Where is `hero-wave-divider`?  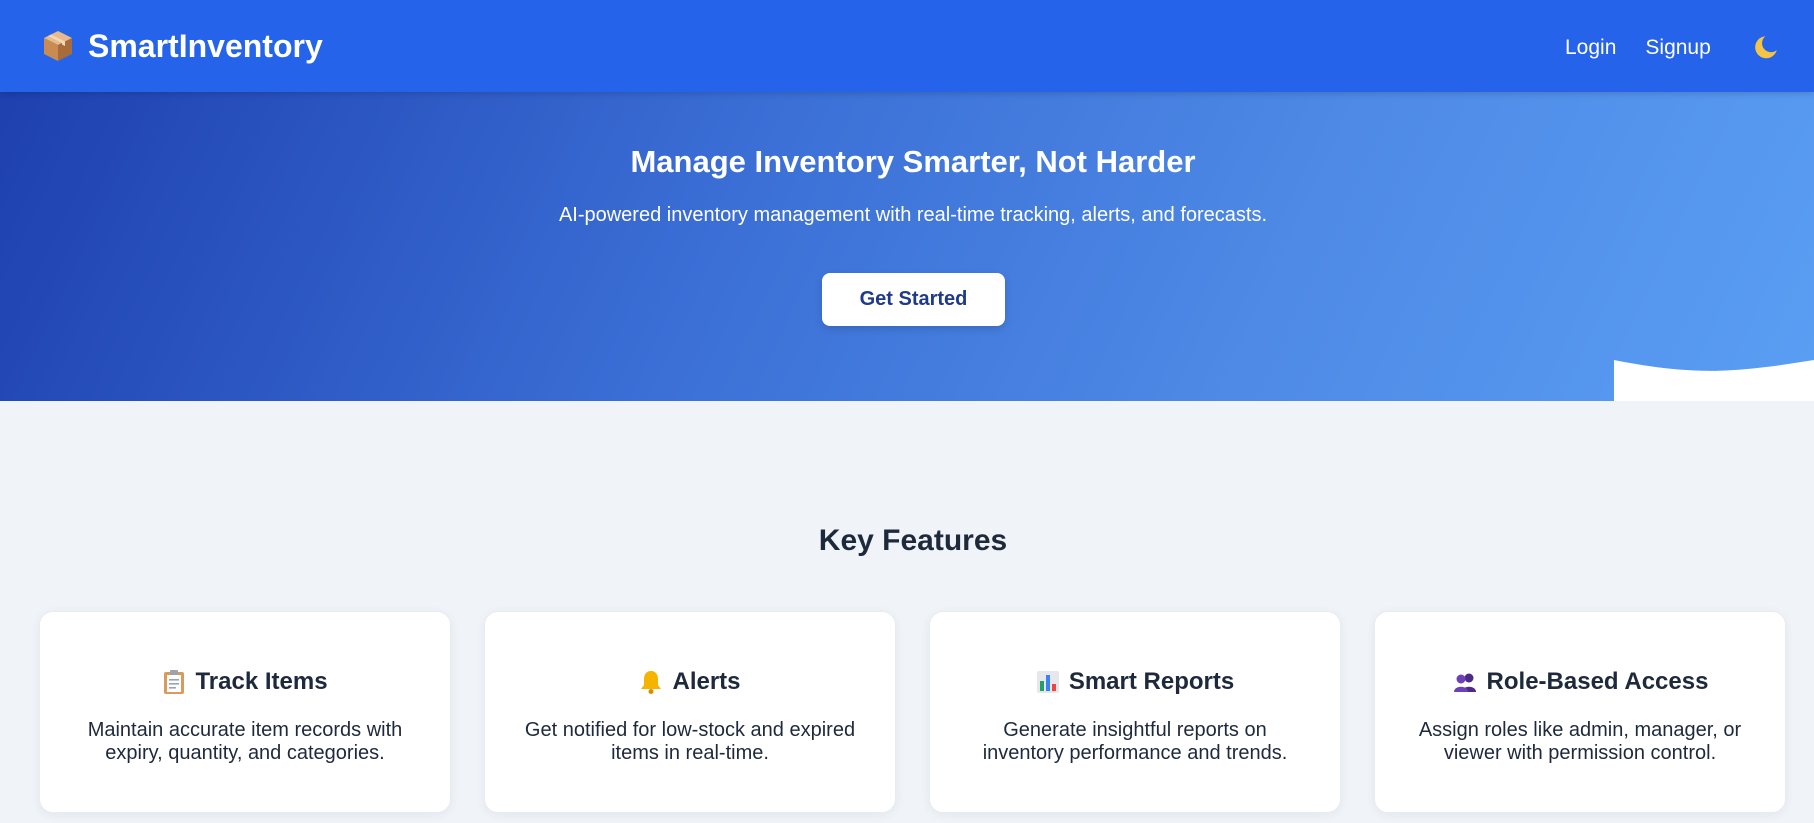
hero-wave-divider is located at coordinates (1714, 380).